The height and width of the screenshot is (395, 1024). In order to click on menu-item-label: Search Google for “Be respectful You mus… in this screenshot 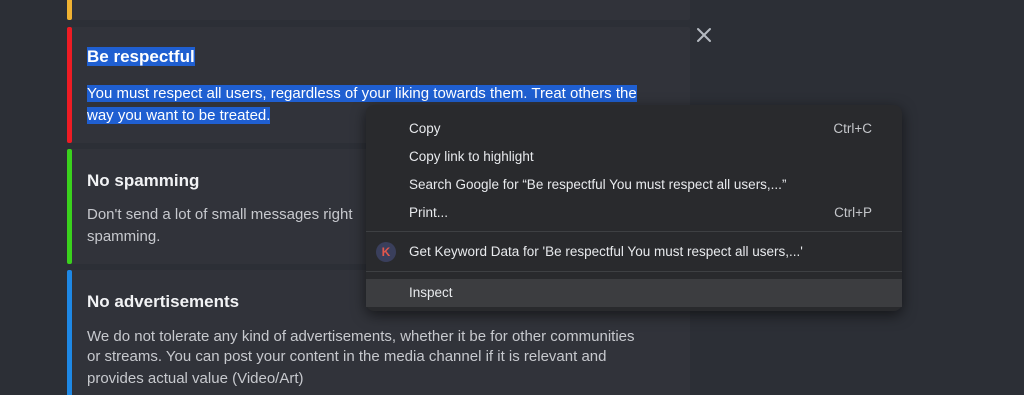, I will do `click(598, 184)`.